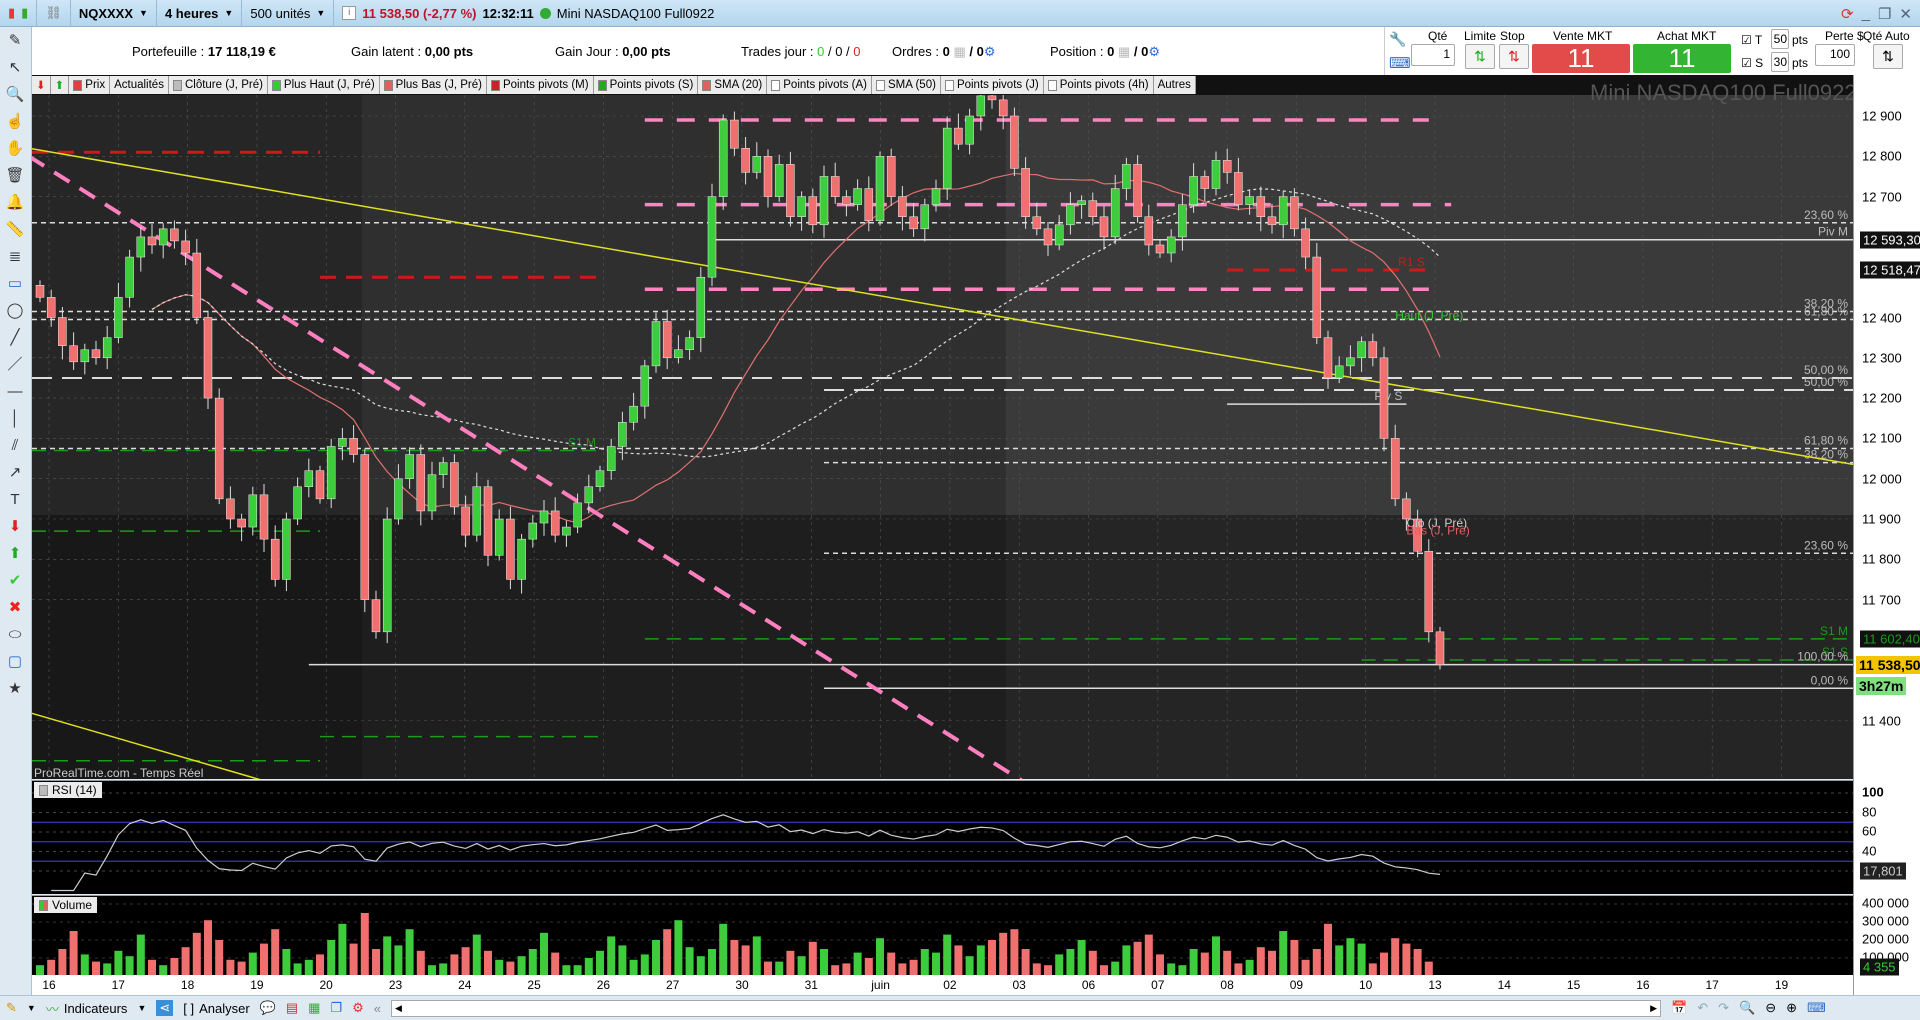 This screenshot has height=1020, width=1920. Describe the element at coordinates (15, 580) in the screenshot. I see `check-tool-icon: ✔` at that location.